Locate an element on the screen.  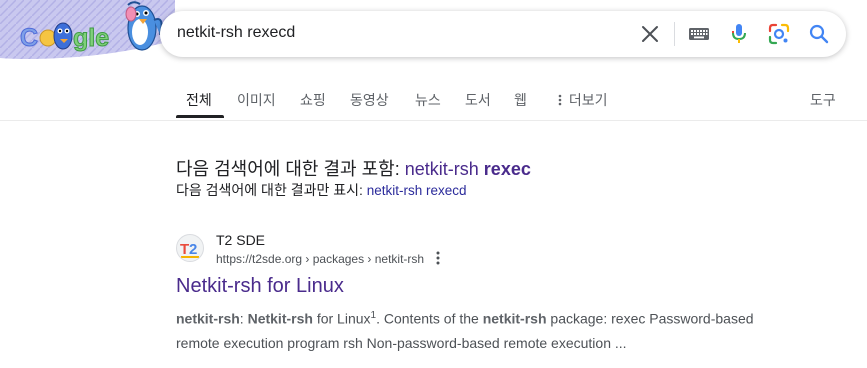
search-box-divider is located at coordinates (674, 34).